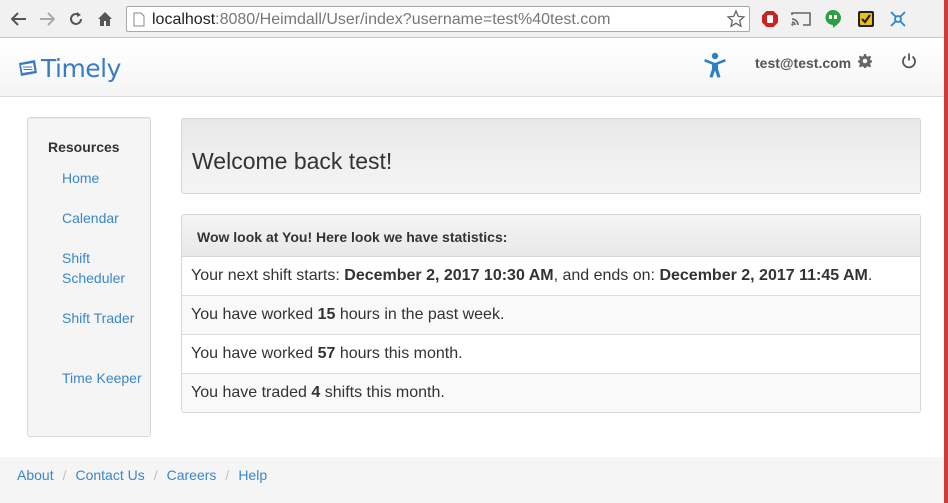  What do you see at coordinates (28, 68) in the screenshot?
I see `calendar-logo-icon` at bounding box center [28, 68].